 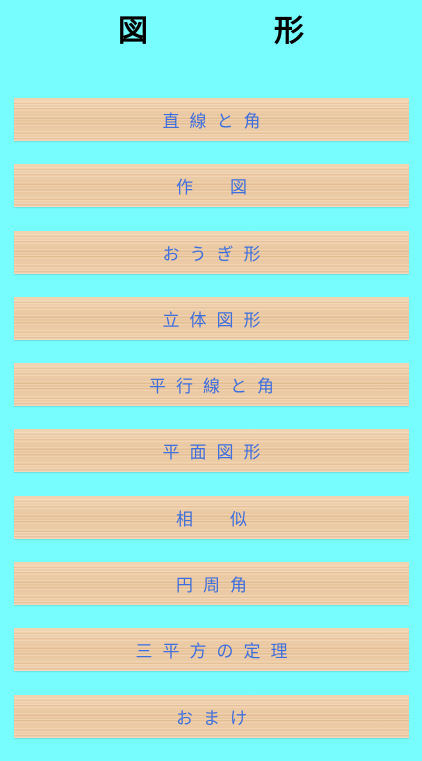 I want to click on menu-button-label: 作 図, so click(x=216, y=188).